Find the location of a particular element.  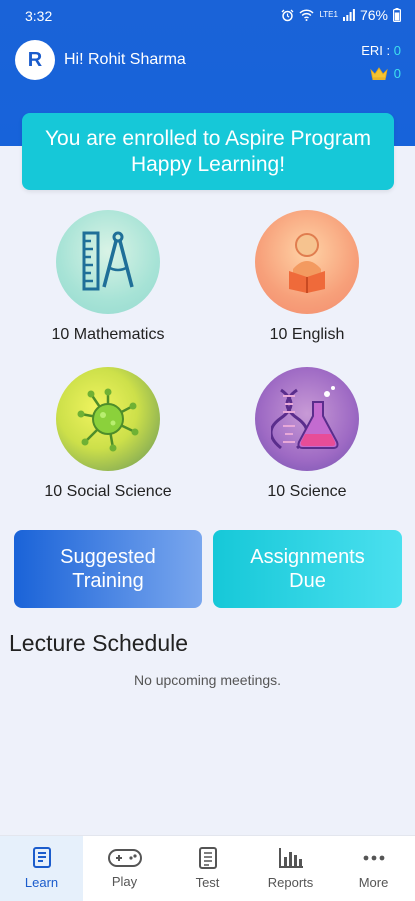

lecture-schedule-title: Lecture Schedule is located at coordinates (99, 643).